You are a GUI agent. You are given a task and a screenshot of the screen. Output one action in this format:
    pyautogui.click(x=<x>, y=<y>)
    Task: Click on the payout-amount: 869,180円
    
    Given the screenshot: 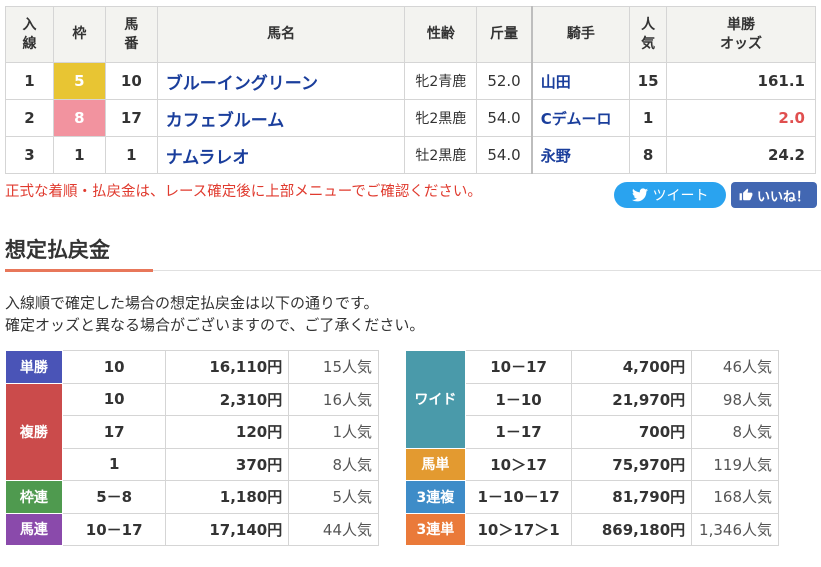 What is the action you would take?
    pyautogui.click(x=632, y=529)
    